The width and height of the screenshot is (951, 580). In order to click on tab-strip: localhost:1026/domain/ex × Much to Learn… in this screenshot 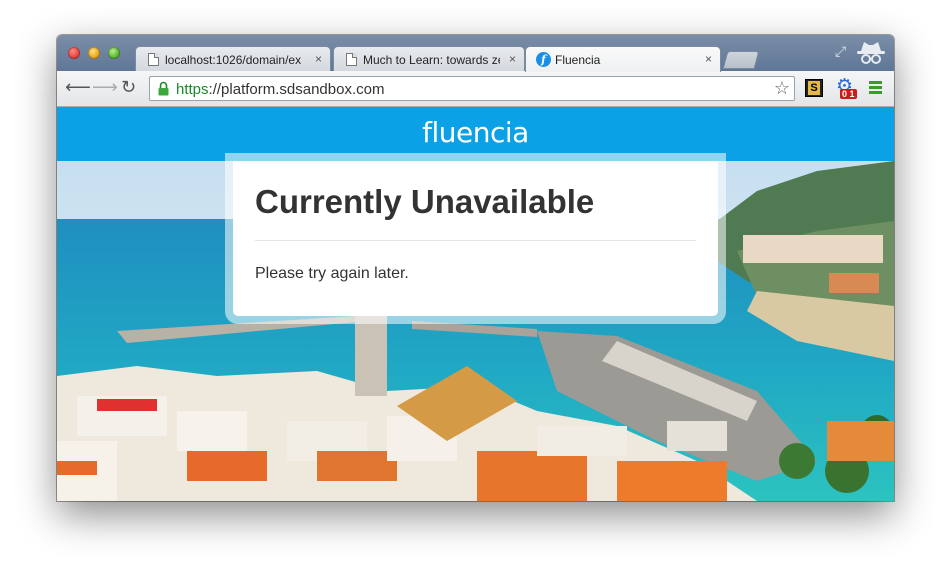, I will do `click(475, 53)`.